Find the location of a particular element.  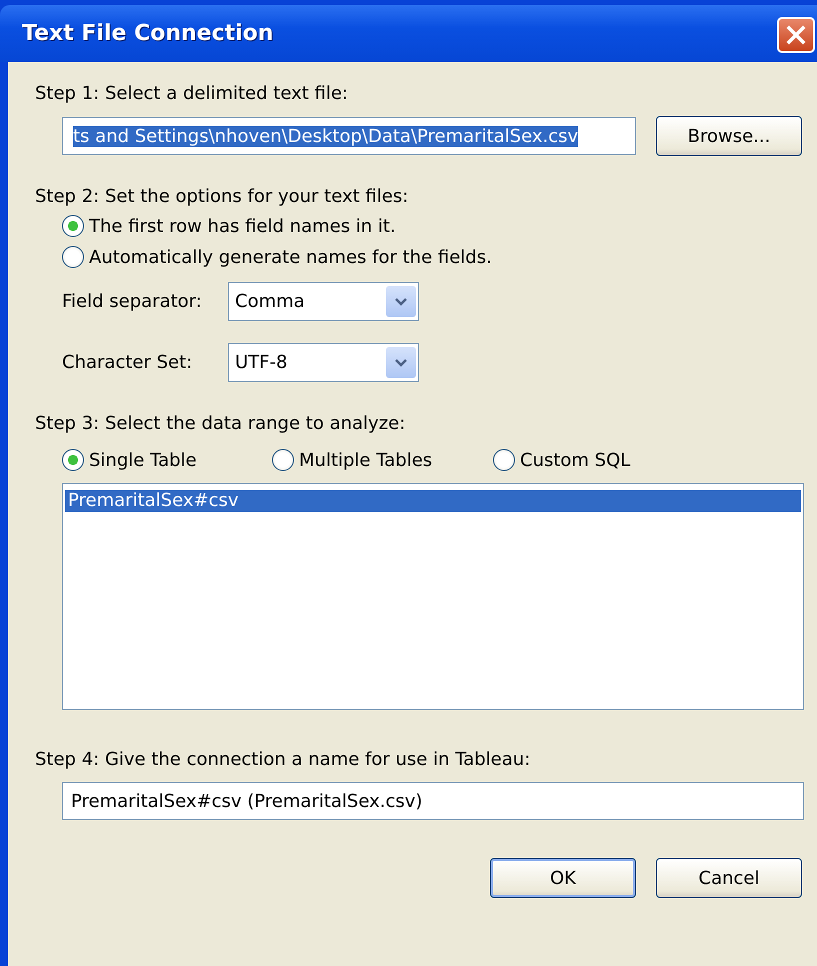

step-label: Step 3: Select the data range to analyze: is located at coordinates (220, 424).